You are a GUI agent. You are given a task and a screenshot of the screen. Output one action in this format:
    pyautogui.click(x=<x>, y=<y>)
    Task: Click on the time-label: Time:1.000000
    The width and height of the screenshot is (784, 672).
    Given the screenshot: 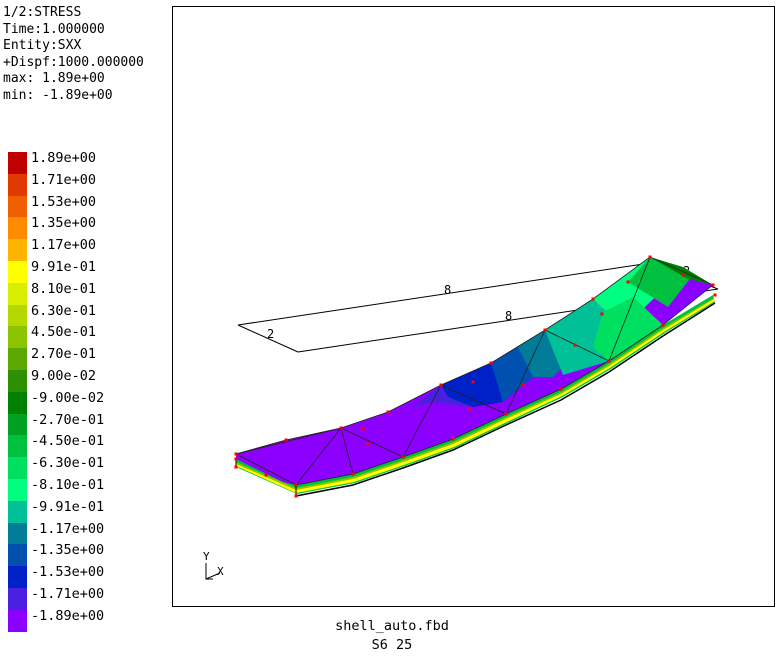 What is the action you would take?
    pyautogui.click(x=54, y=29)
    